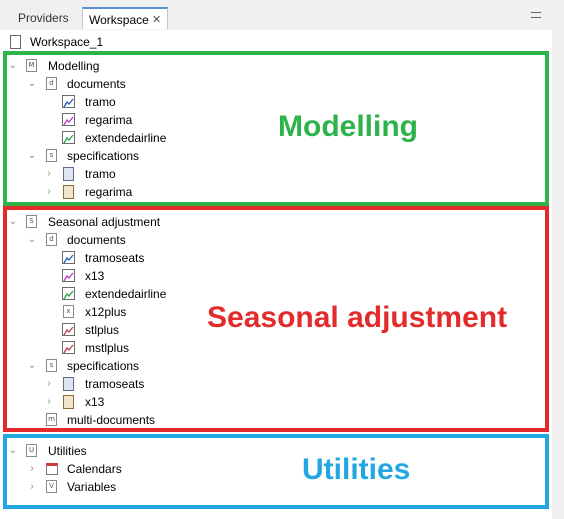 The height and width of the screenshot is (519, 564). What do you see at coordinates (74, 66) in the screenshot?
I see `tree-node-label: Modelling` at bounding box center [74, 66].